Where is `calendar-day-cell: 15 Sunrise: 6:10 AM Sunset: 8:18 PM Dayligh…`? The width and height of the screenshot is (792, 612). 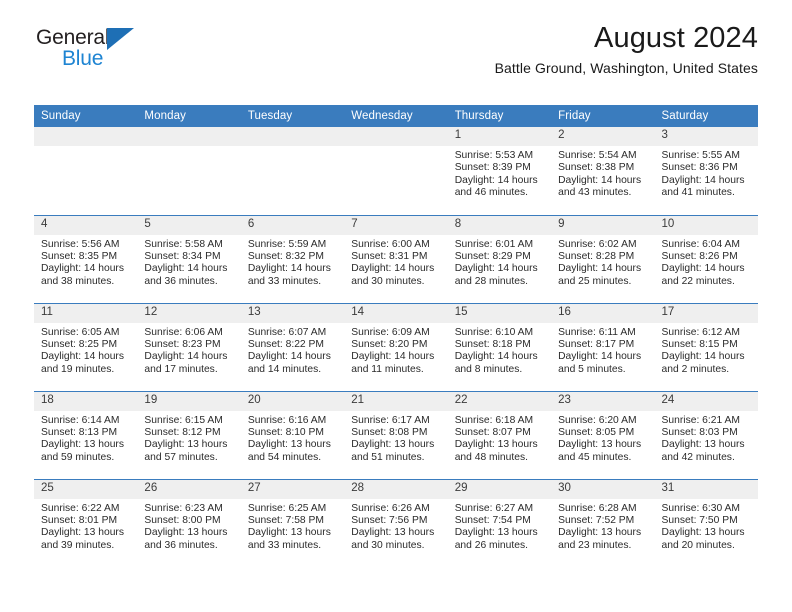
calendar-day-cell: 15 Sunrise: 6:10 AM Sunset: 8:18 PM Dayligh… is located at coordinates (499, 346).